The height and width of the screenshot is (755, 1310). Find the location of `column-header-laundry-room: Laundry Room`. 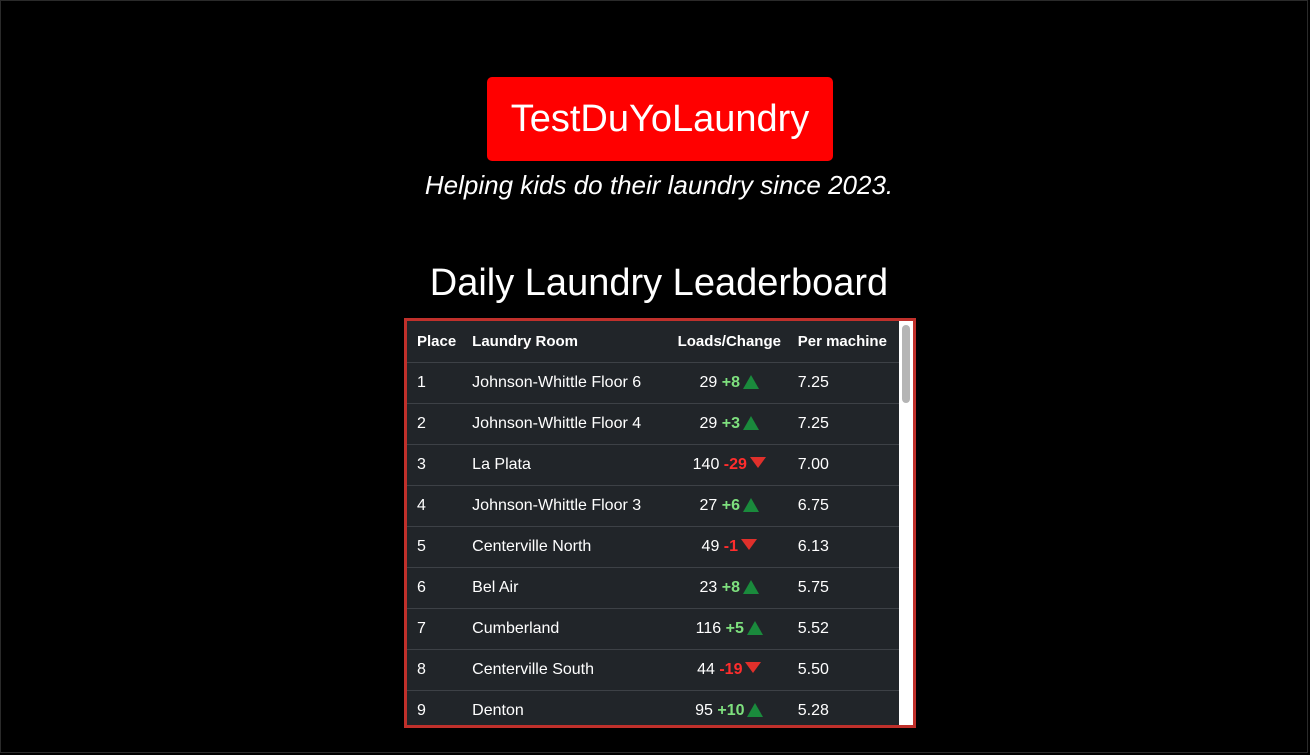

column-header-laundry-room: Laundry Room is located at coordinates (562, 342).